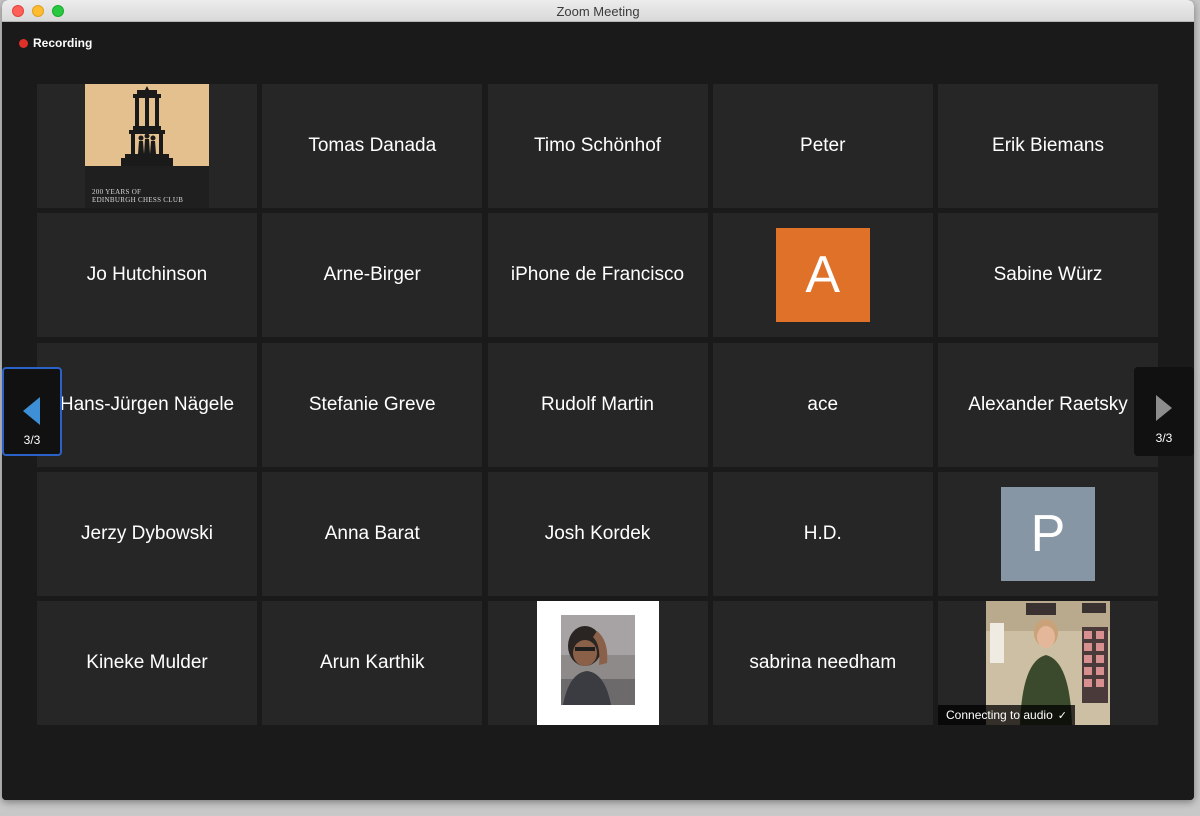  I want to click on participant-tile: Jerzy Dybowski, so click(147, 533).